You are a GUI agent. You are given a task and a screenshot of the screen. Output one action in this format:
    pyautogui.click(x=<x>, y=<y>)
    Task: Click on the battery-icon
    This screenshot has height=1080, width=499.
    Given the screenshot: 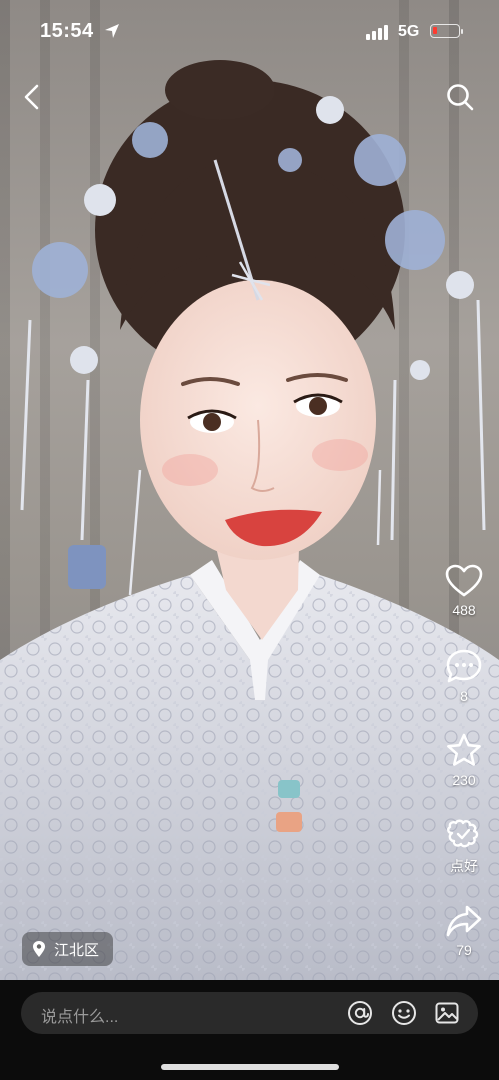 What is the action you would take?
    pyautogui.click(x=446, y=31)
    